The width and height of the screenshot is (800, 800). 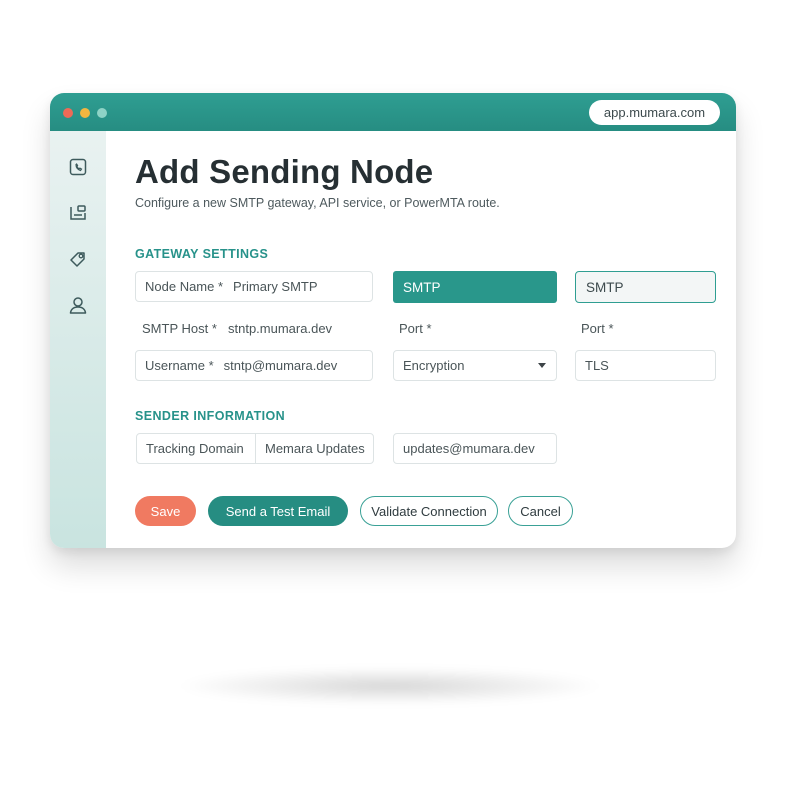 What do you see at coordinates (102, 113) in the screenshot?
I see `maximize-window-dot` at bounding box center [102, 113].